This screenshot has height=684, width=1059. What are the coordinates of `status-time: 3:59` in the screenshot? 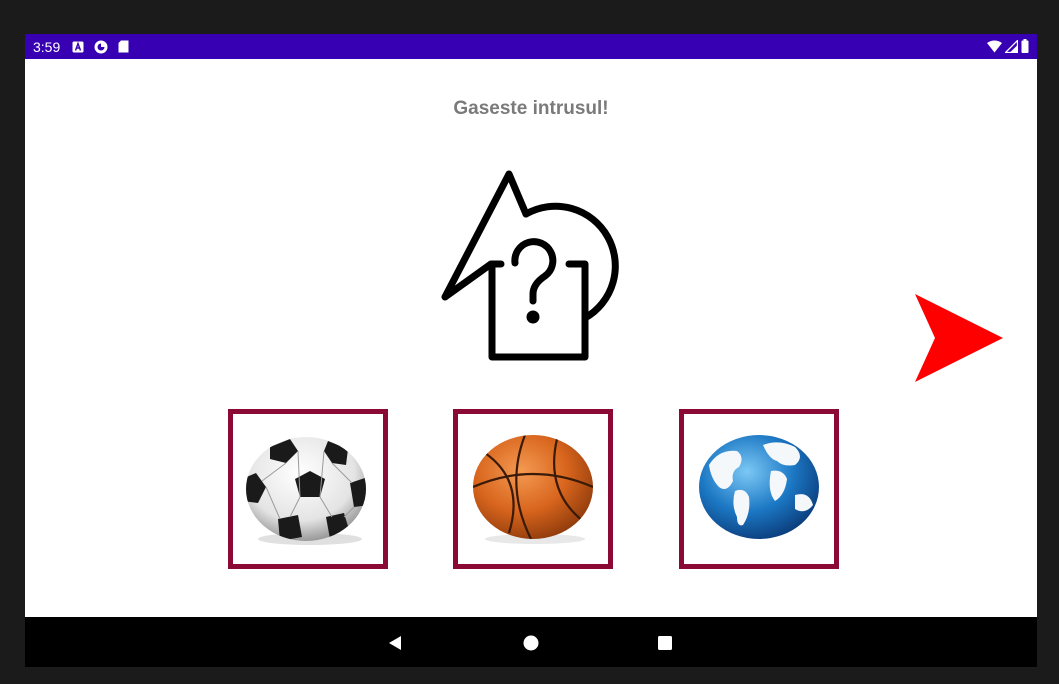 It's located at (47, 46).